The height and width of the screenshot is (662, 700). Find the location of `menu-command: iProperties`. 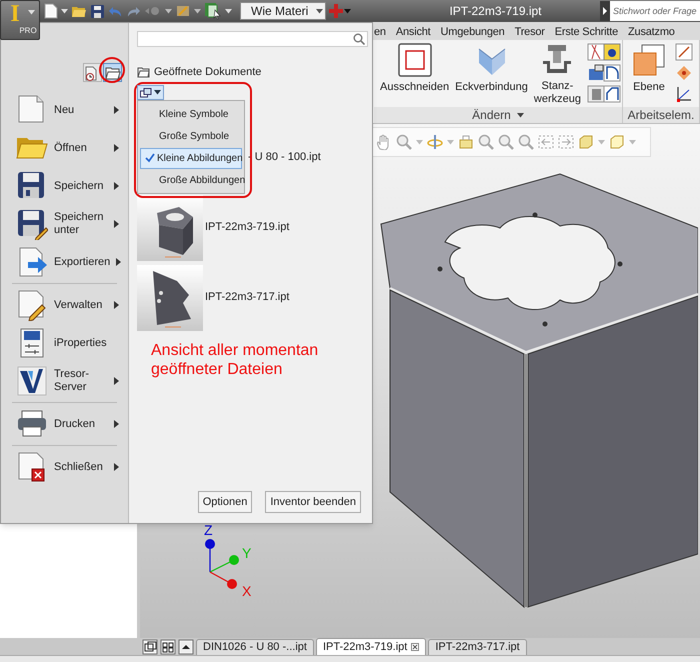

menu-command: iProperties is located at coordinates (64, 343).